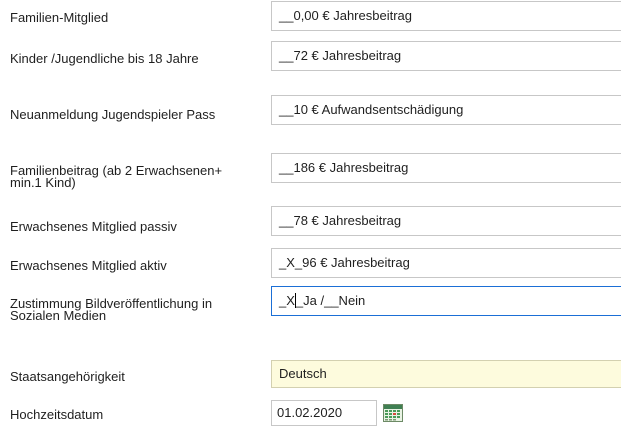 The width and height of the screenshot is (621, 428). Describe the element at coordinates (446, 374) in the screenshot. I see `field-staatsangehoerigkeit: Deutsch` at that location.